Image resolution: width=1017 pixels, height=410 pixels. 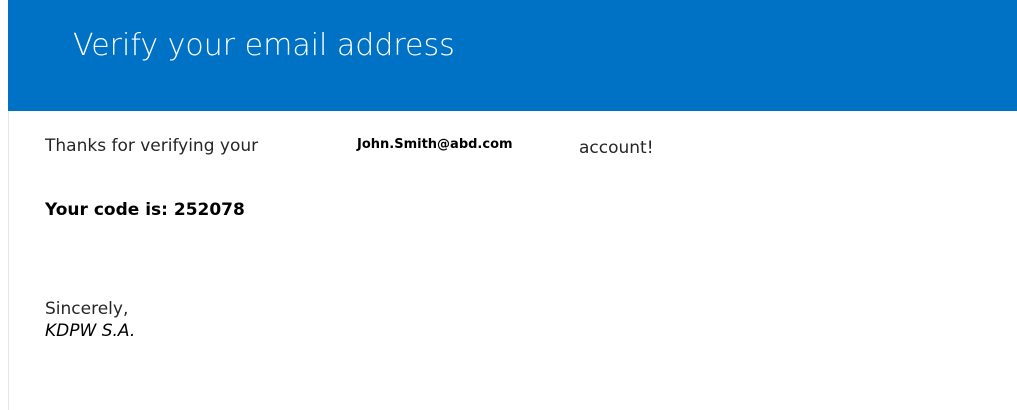 I want to click on email-address: John.Smith@abd.com, so click(x=435, y=144).